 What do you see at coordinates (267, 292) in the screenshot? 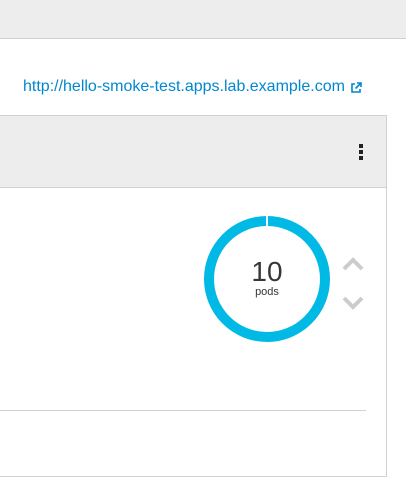
I see `pods-unit-label: pods` at bounding box center [267, 292].